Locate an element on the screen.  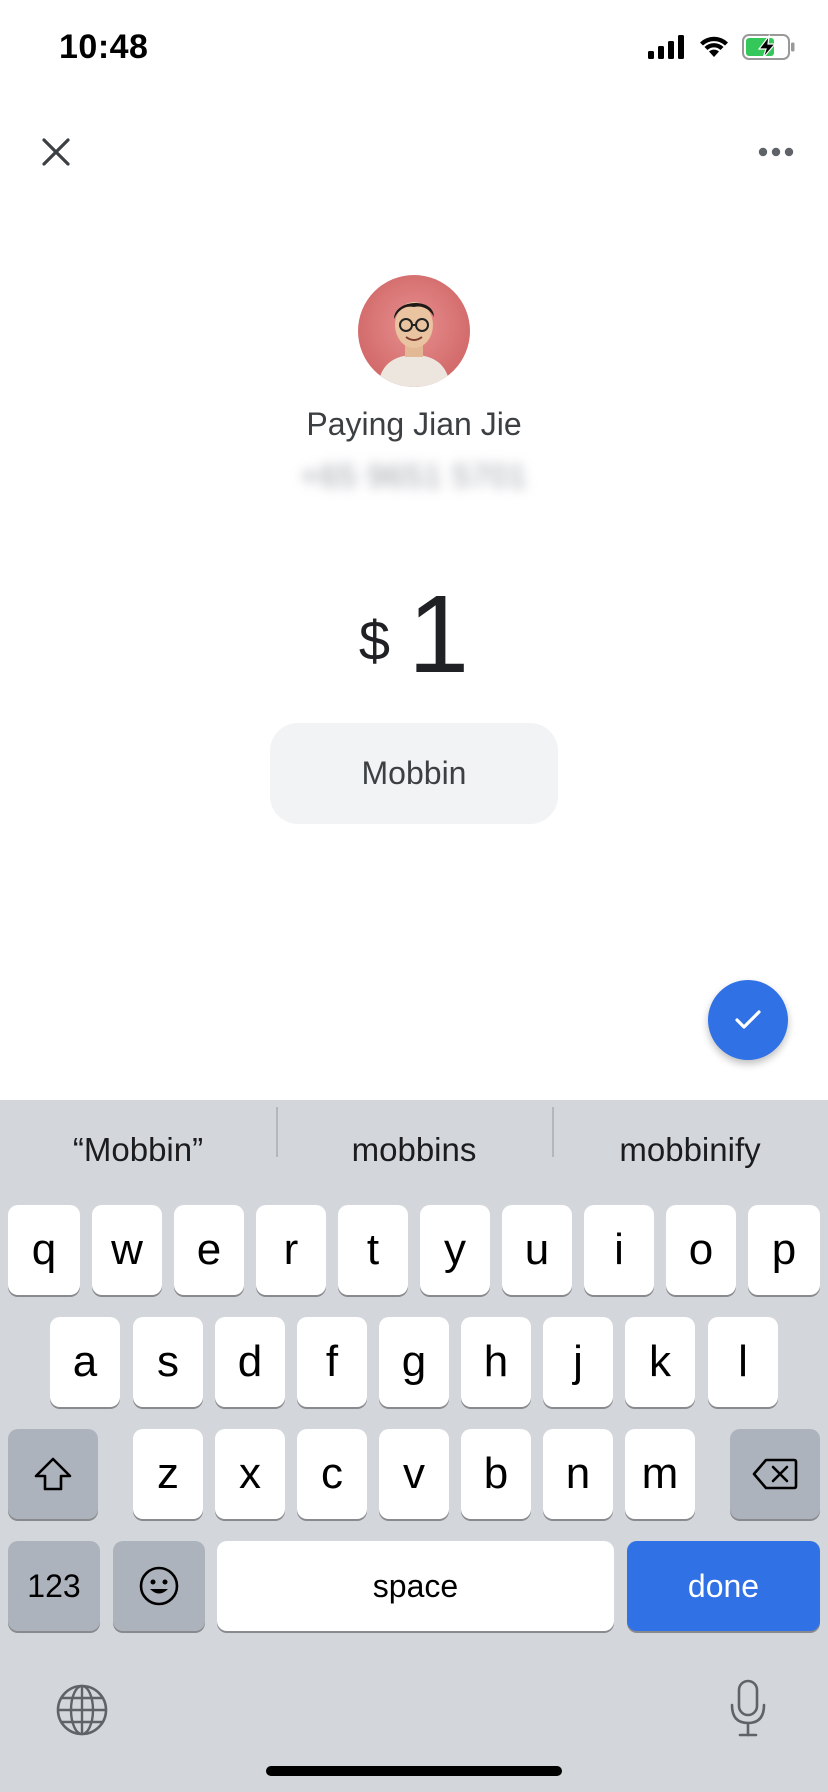
key-z: z is located at coordinates (168, 1474).